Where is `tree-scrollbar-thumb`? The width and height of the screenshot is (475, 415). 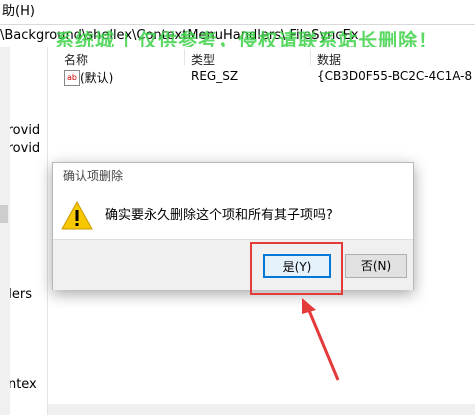 tree-scrollbar-thumb is located at coordinates (4, 214).